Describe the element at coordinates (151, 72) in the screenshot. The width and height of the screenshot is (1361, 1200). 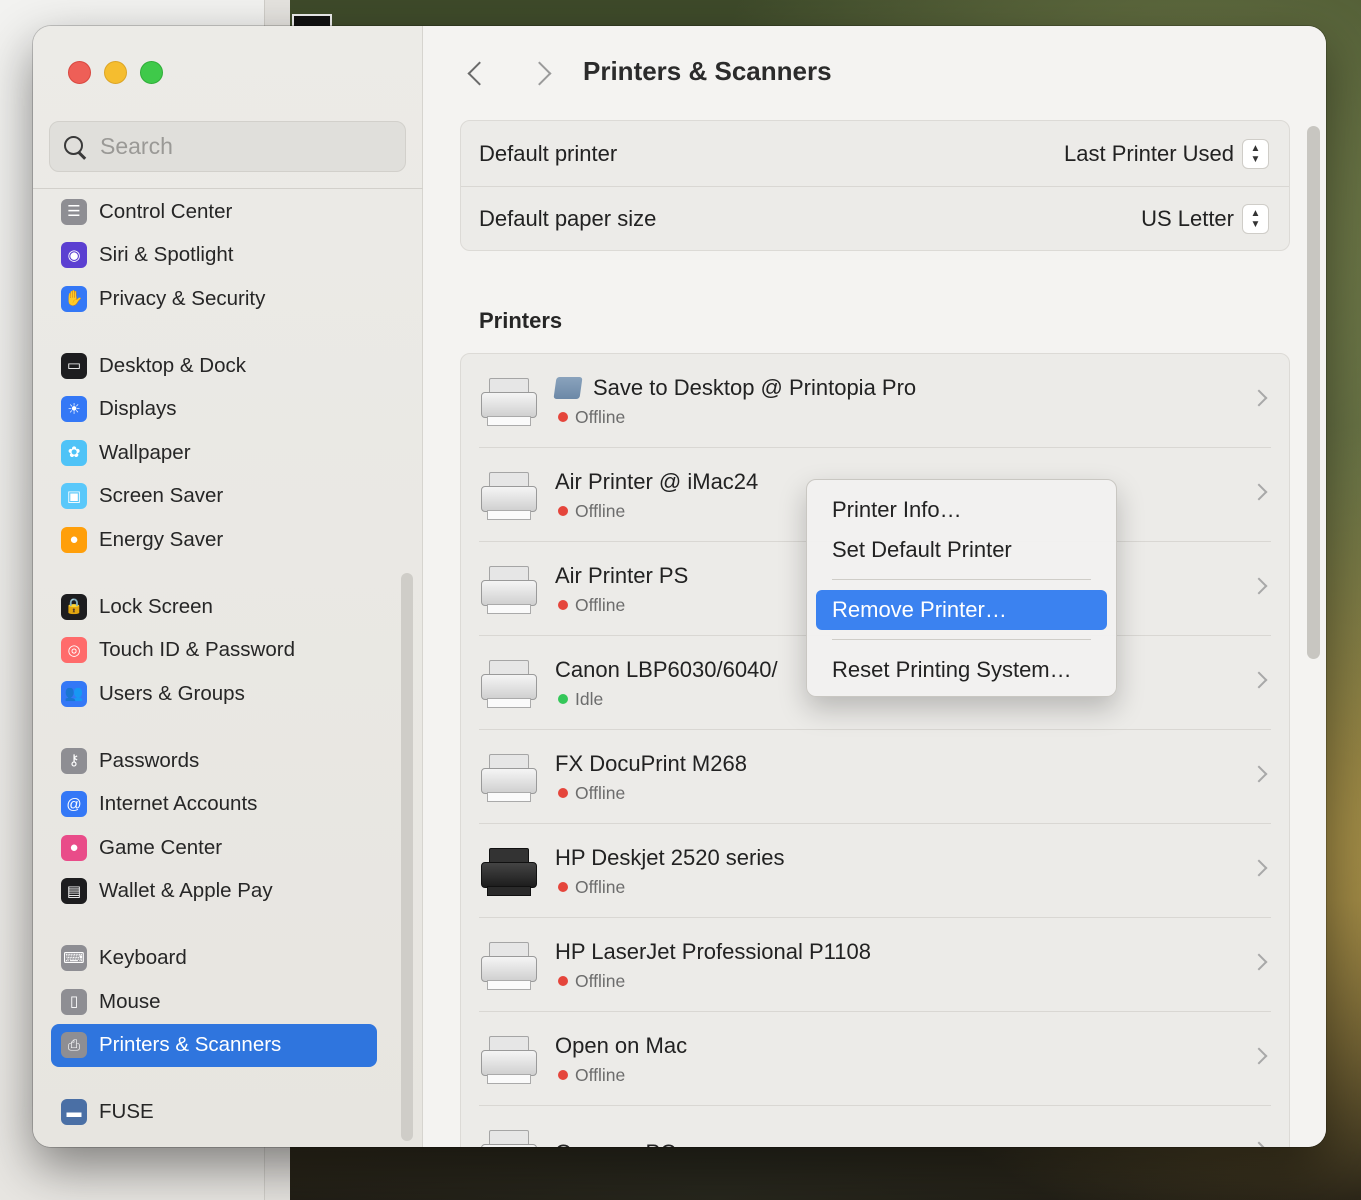
I see `zoom-button` at that location.